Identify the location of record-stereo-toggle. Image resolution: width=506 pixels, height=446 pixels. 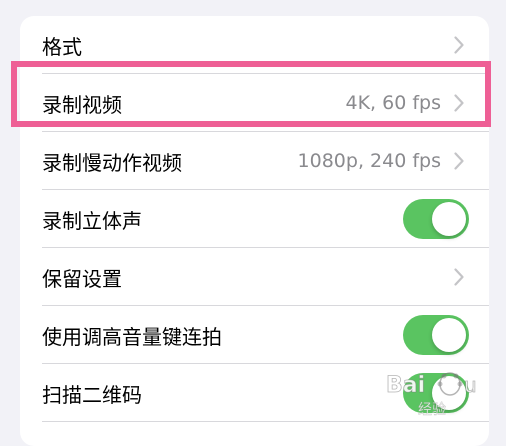
(436, 219).